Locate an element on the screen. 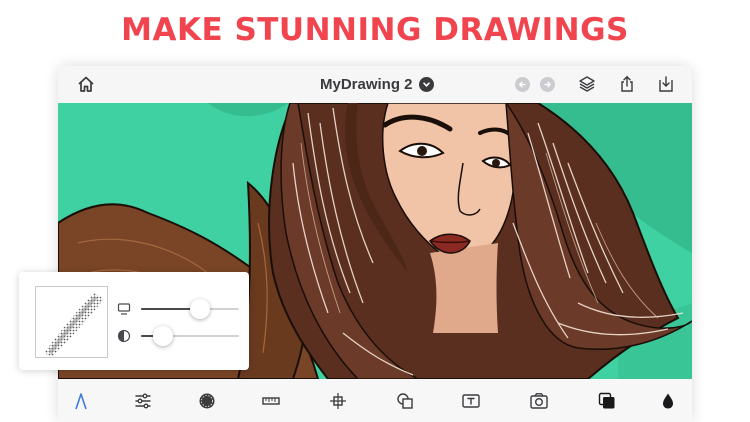 The width and height of the screenshot is (750, 422). document-title-button: MyDrawing 2 is located at coordinates (377, 84).